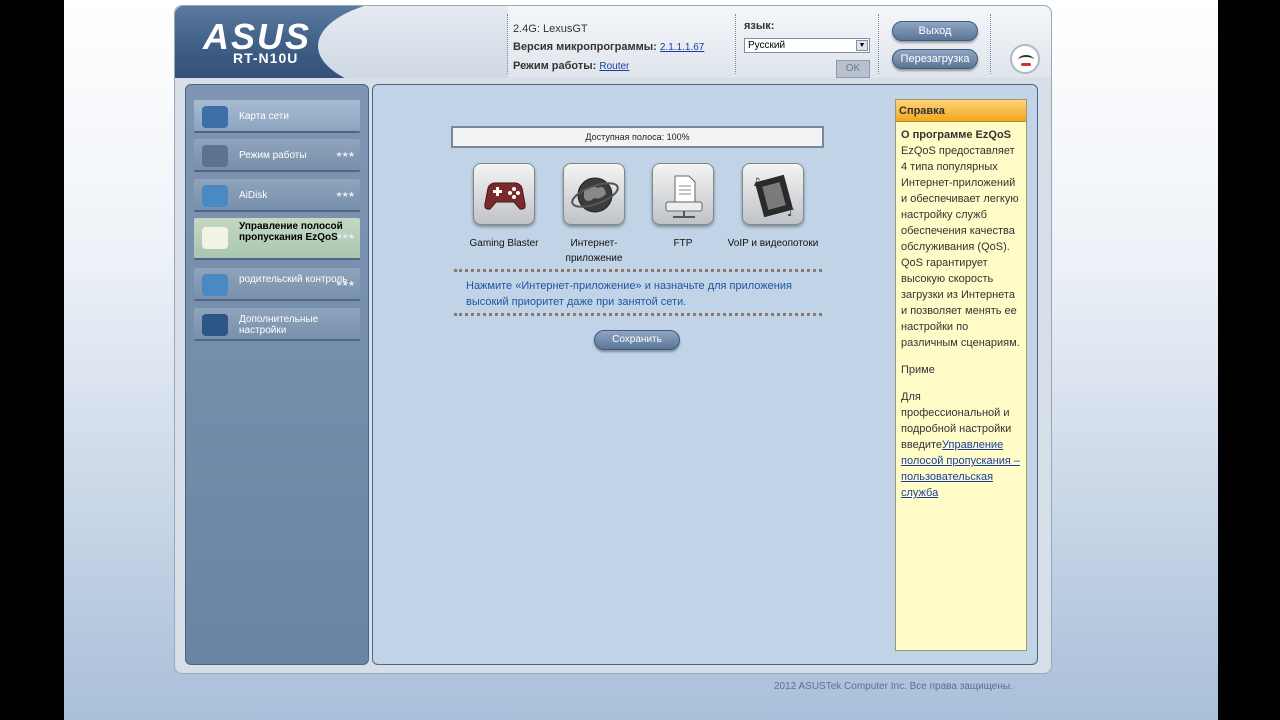 Image resolution: width=1280 pixels, height=720 pixels. I want to click on chevron-down-icon: ▼, so click(862, 45).